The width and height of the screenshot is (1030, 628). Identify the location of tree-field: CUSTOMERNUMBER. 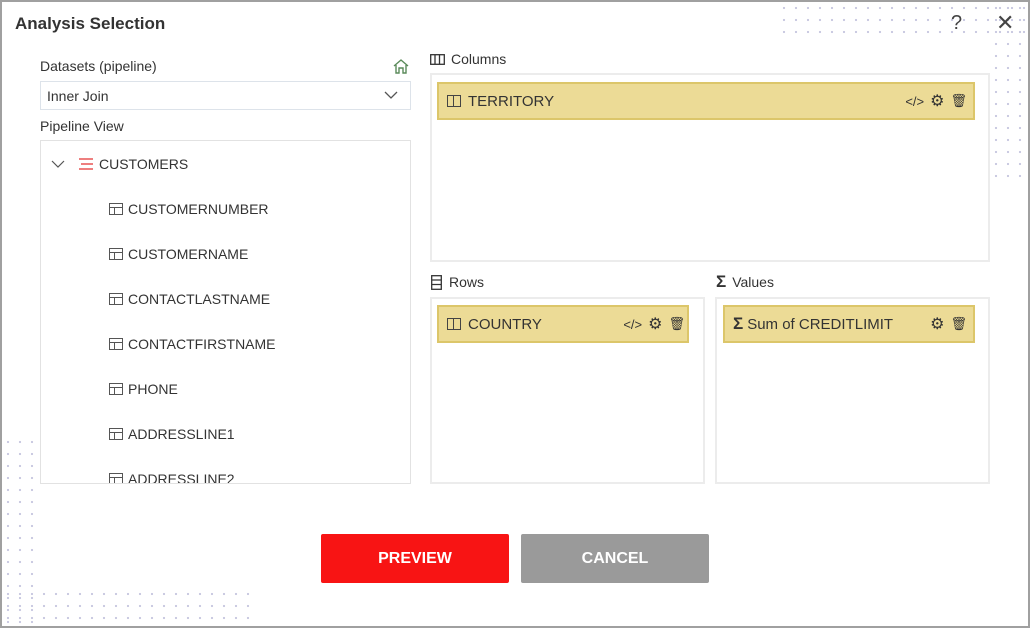
(189, 209).